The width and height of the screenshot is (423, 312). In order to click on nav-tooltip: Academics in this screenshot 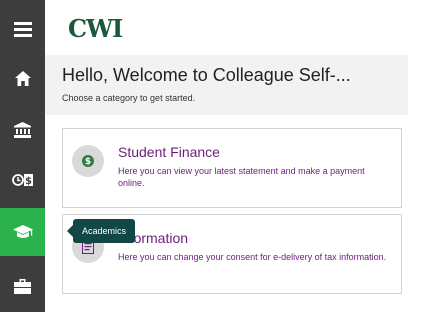, I will do `click(101, 231)`.